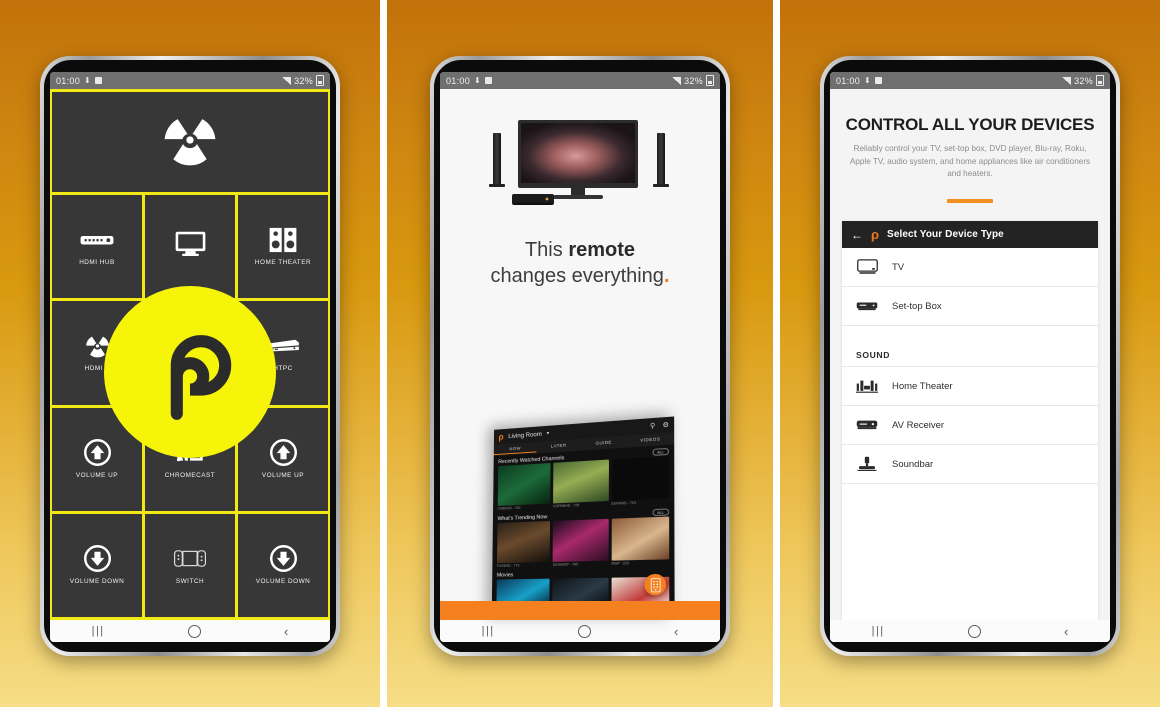 Image resolution: width=1160 pixels, height=707 pixels. I want to click on remote-button-label: HOME THEATER, so click(283, 263).